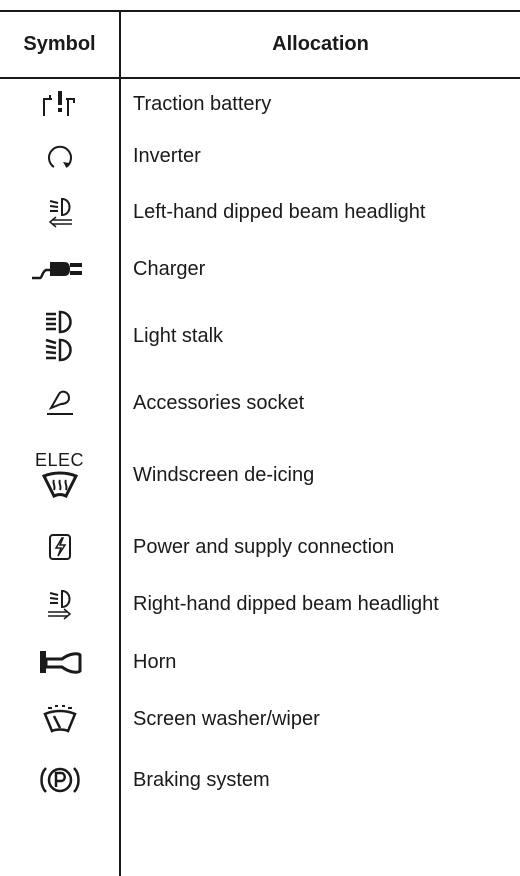 The image size is (520, 876). What do you see at coordinates (224, 474) in the screenshot?
I see `allocation-label: Windscreen de-icing` at bounding box center [224, 474].